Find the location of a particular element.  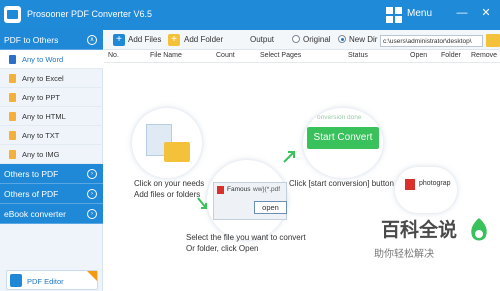

column-header: Select Pages is located at coordinates (281, 55).